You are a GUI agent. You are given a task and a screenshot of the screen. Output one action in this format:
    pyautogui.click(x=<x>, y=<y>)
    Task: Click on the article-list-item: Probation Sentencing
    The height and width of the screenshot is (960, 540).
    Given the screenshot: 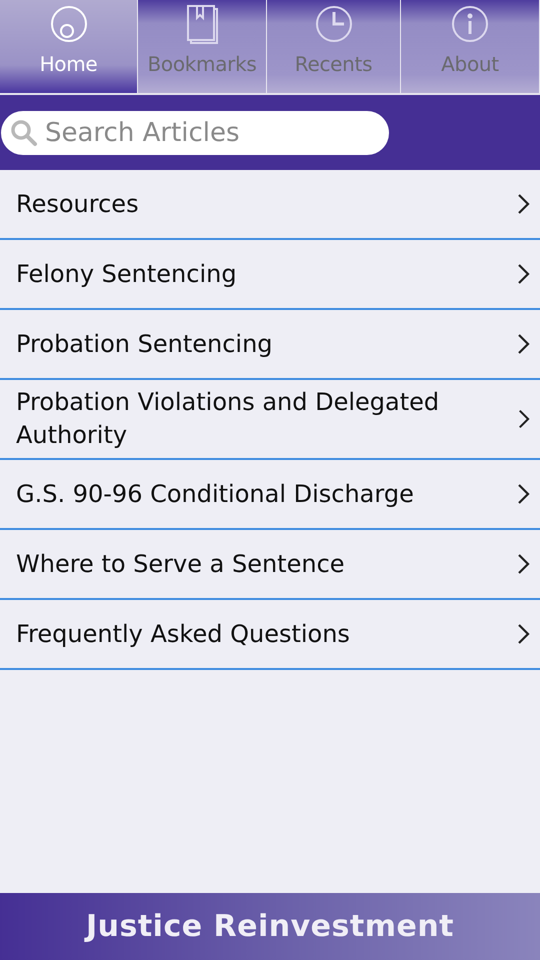 What is the action you would take?
    pyautogui.click(x=270, y=345)
    